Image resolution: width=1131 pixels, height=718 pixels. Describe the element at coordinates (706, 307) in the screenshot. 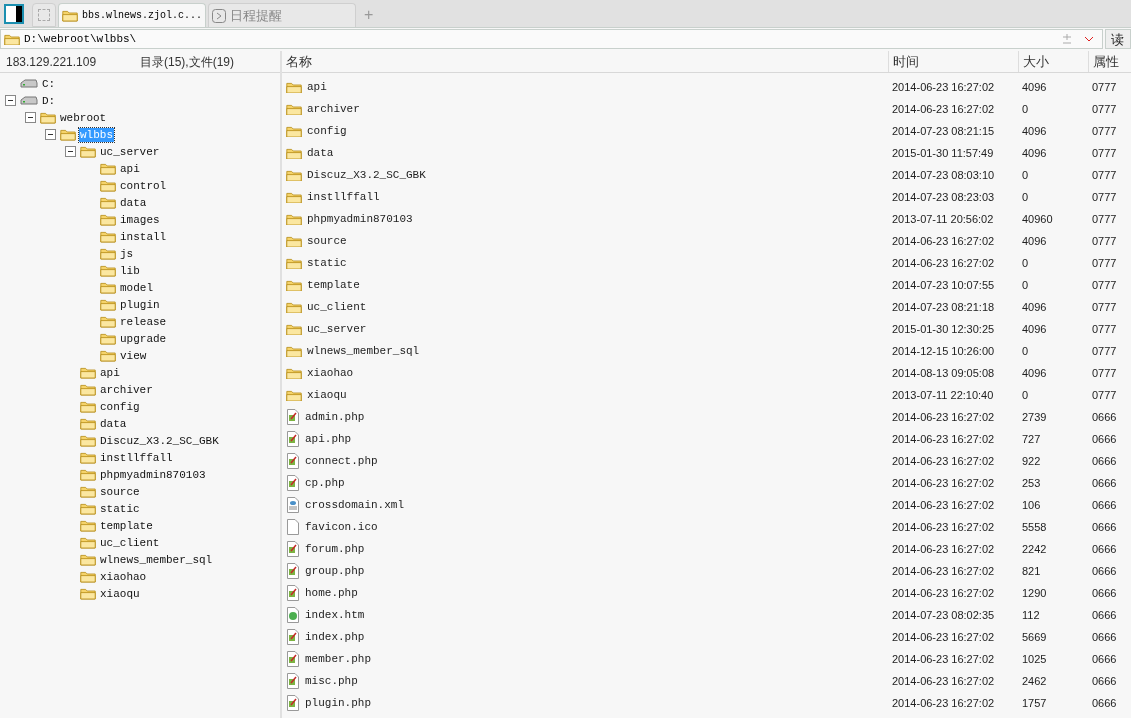

I see `file-row: uc_client 2014-07-23 08:21:18 4096 0777` at that location.